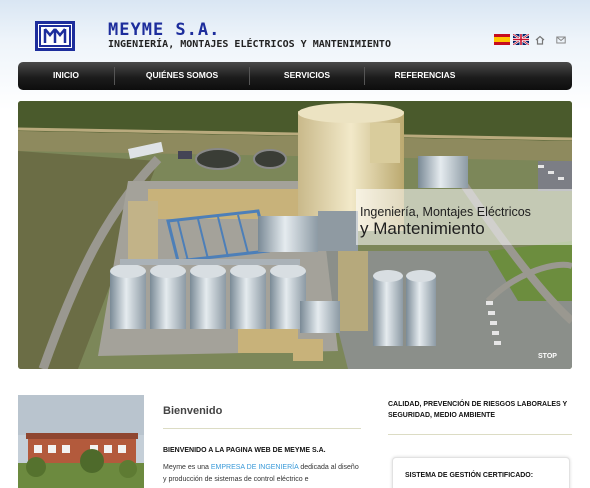 This screenshot has width=590, height=488. What do you see at coordinates (469, 475) in the screenshot?
I see `certification-title: SISTEMA DE GESTIÓN CERTIFICADO:` at bounding box center [469, 475].